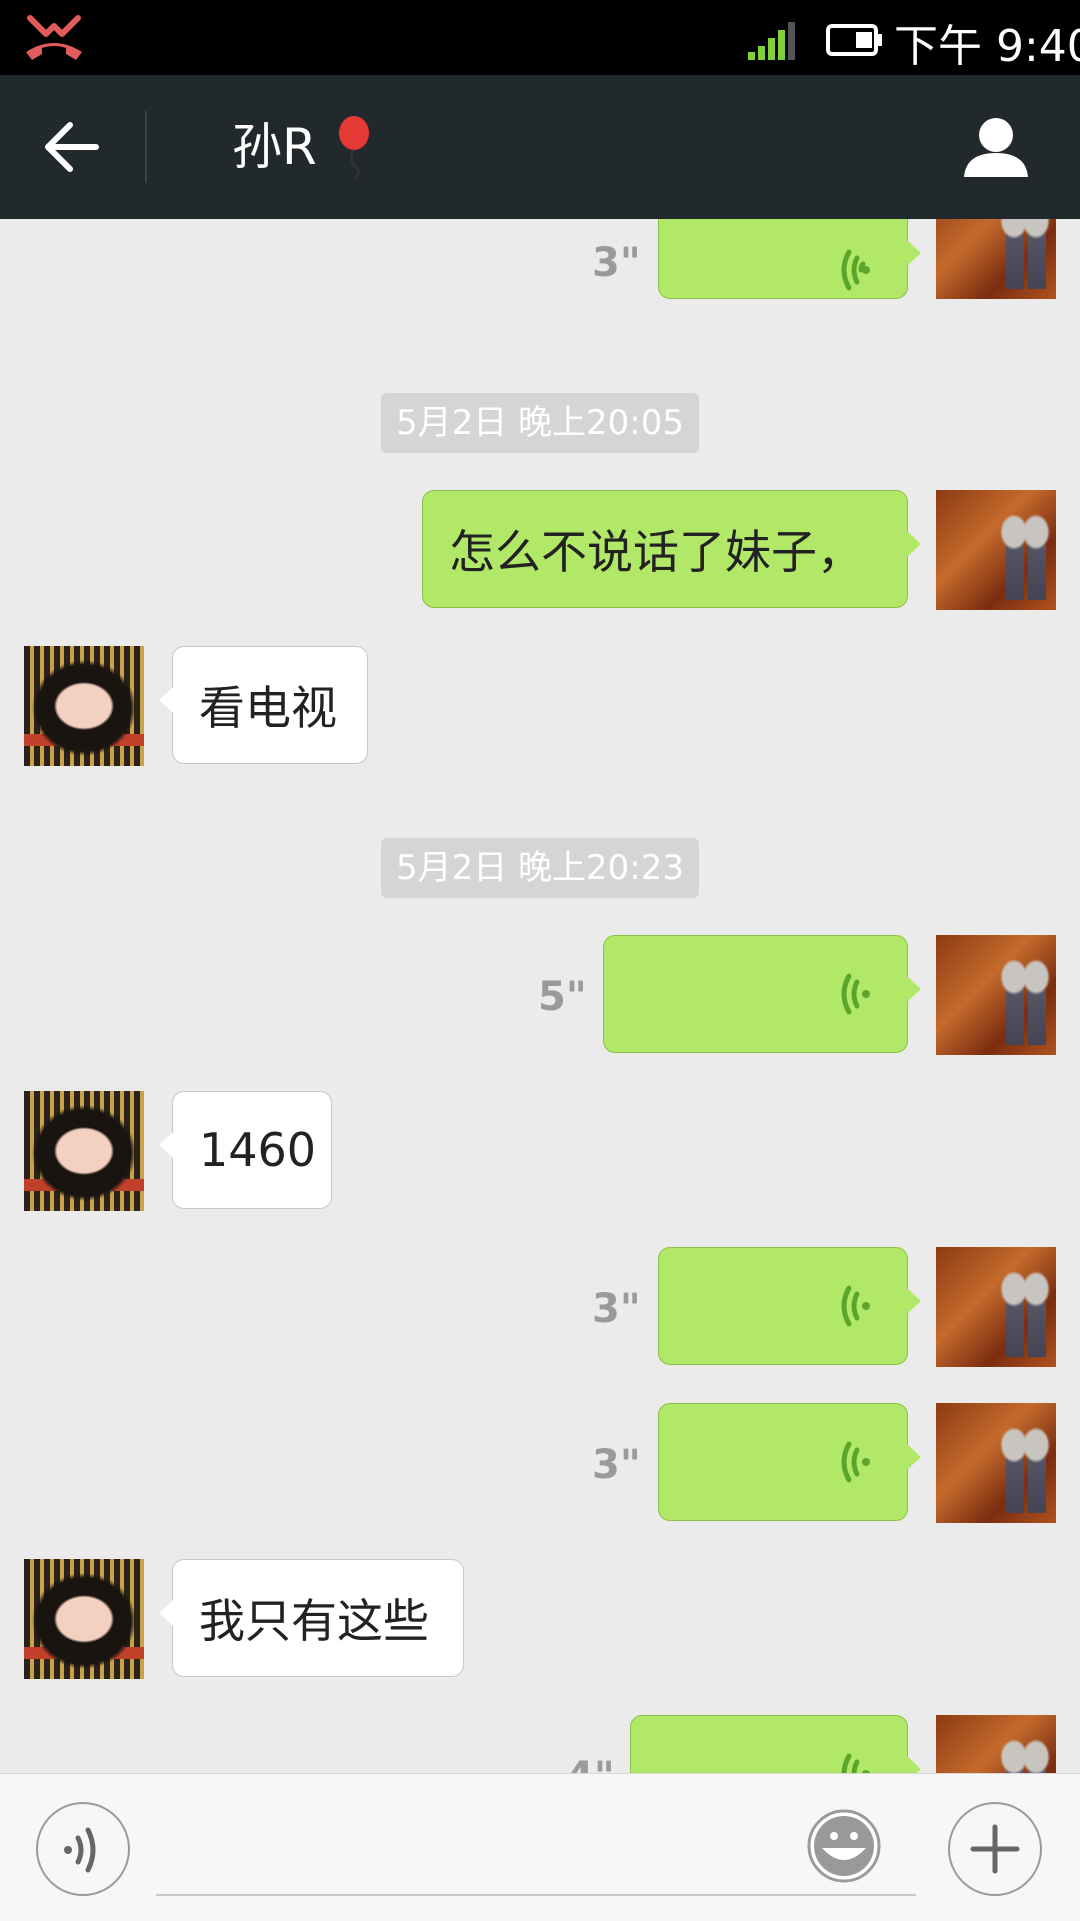  I want to click on input-bar, so click(540, 1847).